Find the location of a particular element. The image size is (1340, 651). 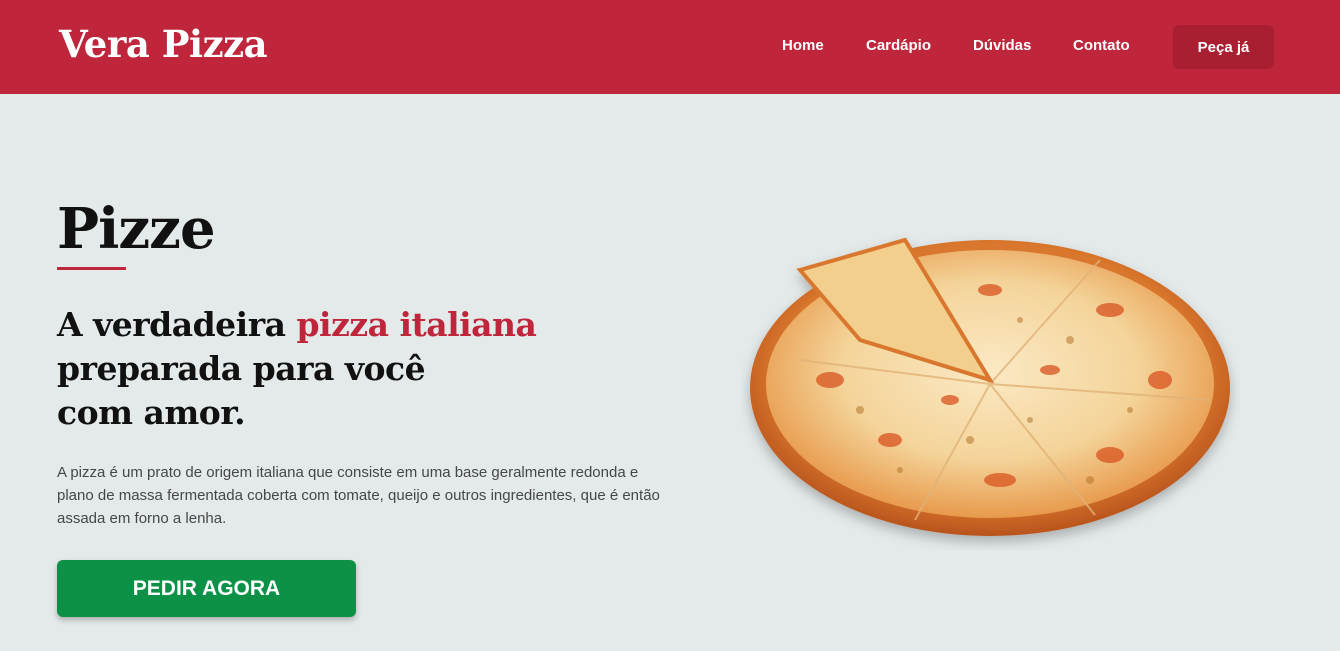

headline-accent: pizza italiana is located at coordinates (416, 324).